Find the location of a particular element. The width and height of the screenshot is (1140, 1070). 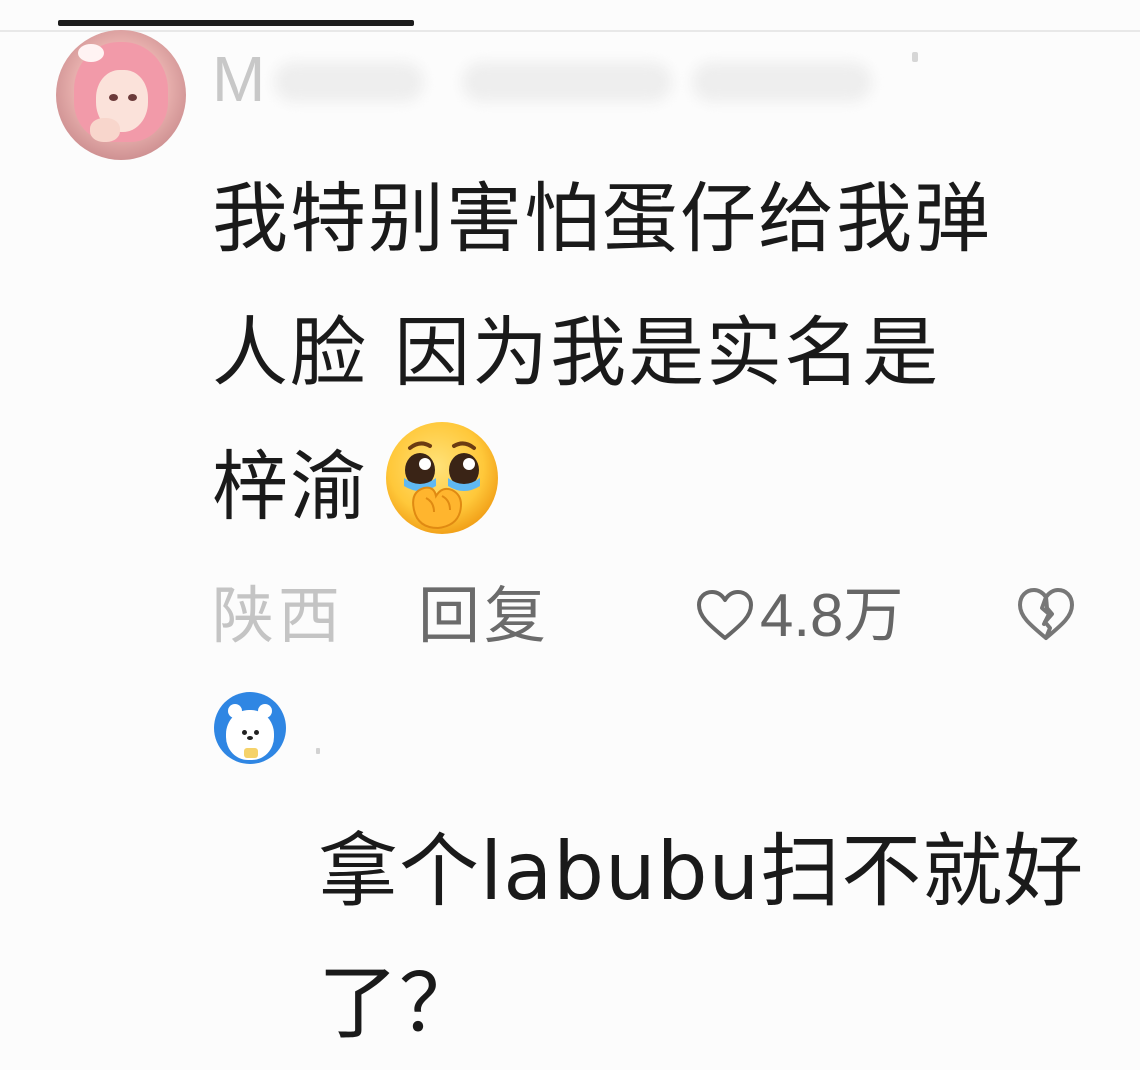

avatar-hand is located at coordinates (105, 130).